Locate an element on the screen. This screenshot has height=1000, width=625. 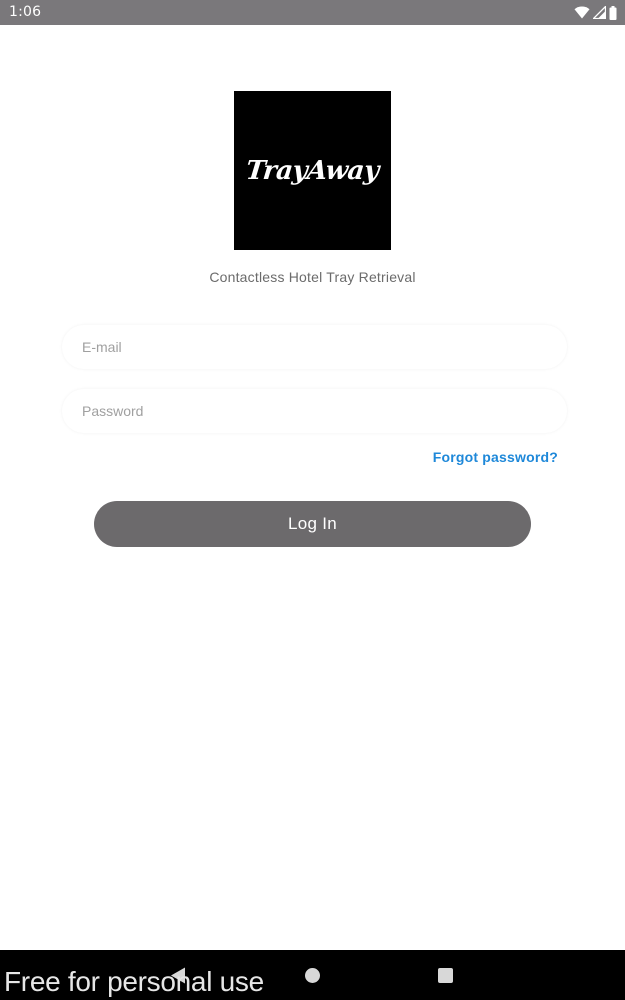
logo-text: TrayAway is located at coordinates (312, 170).